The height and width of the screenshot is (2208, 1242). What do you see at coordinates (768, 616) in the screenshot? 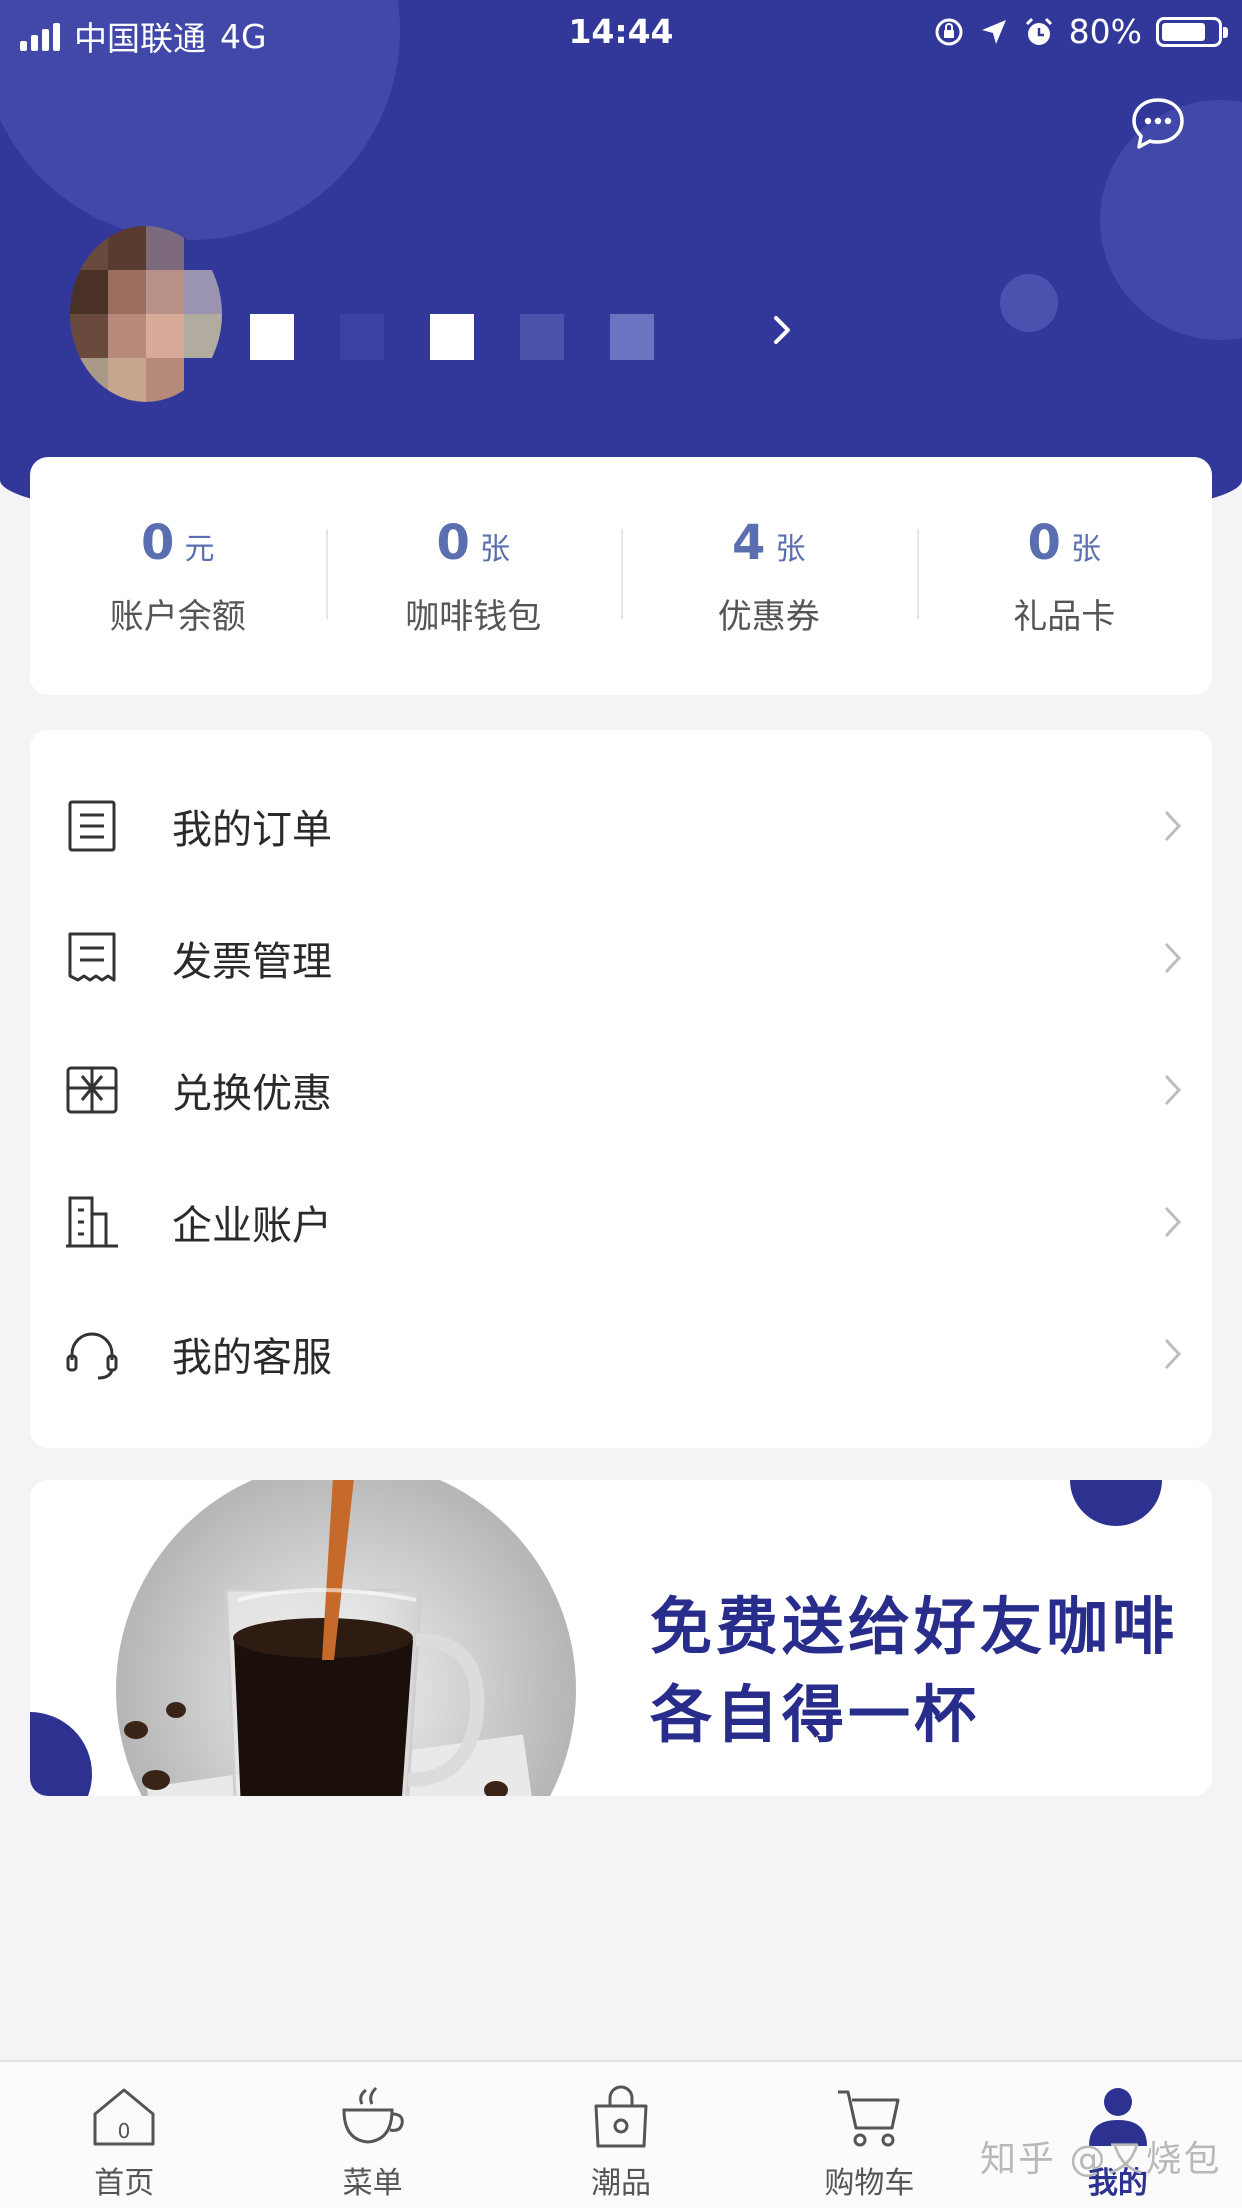
I see `stat-label: 优惠券` at bounding box center [768, 616].